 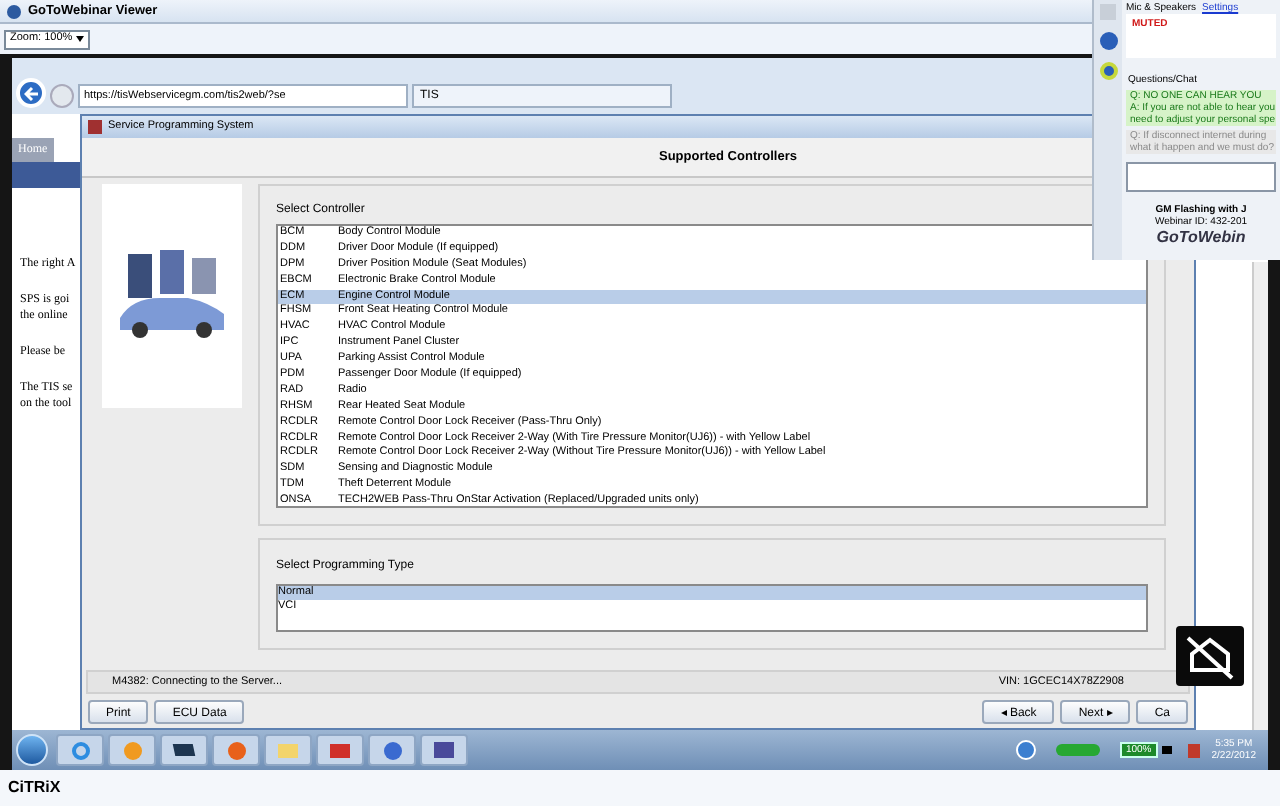 I want to click on crossed-house-icon, so click(x=1210, y=656).